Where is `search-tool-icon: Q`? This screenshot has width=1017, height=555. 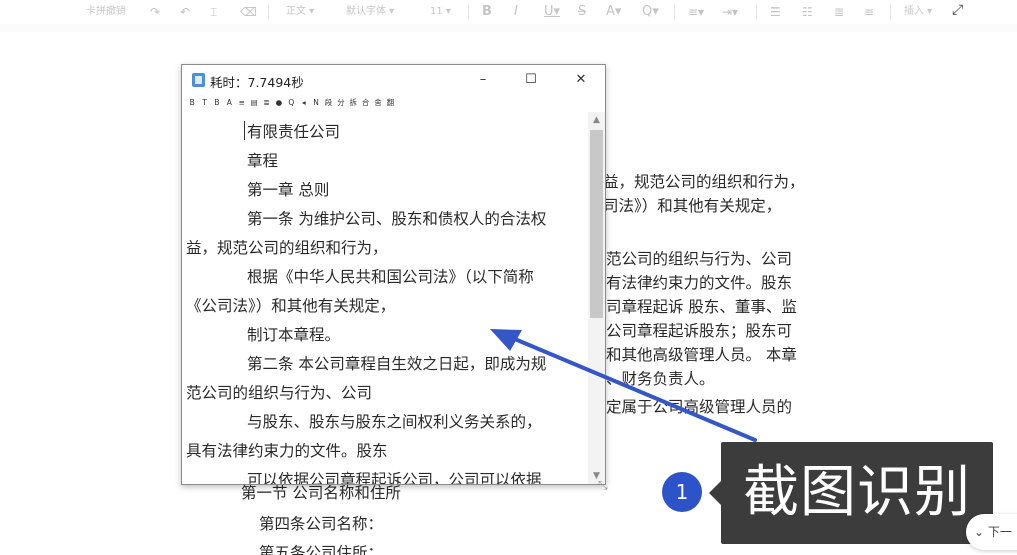
search-tool-icon: Q is located at coordinates (291, 102).